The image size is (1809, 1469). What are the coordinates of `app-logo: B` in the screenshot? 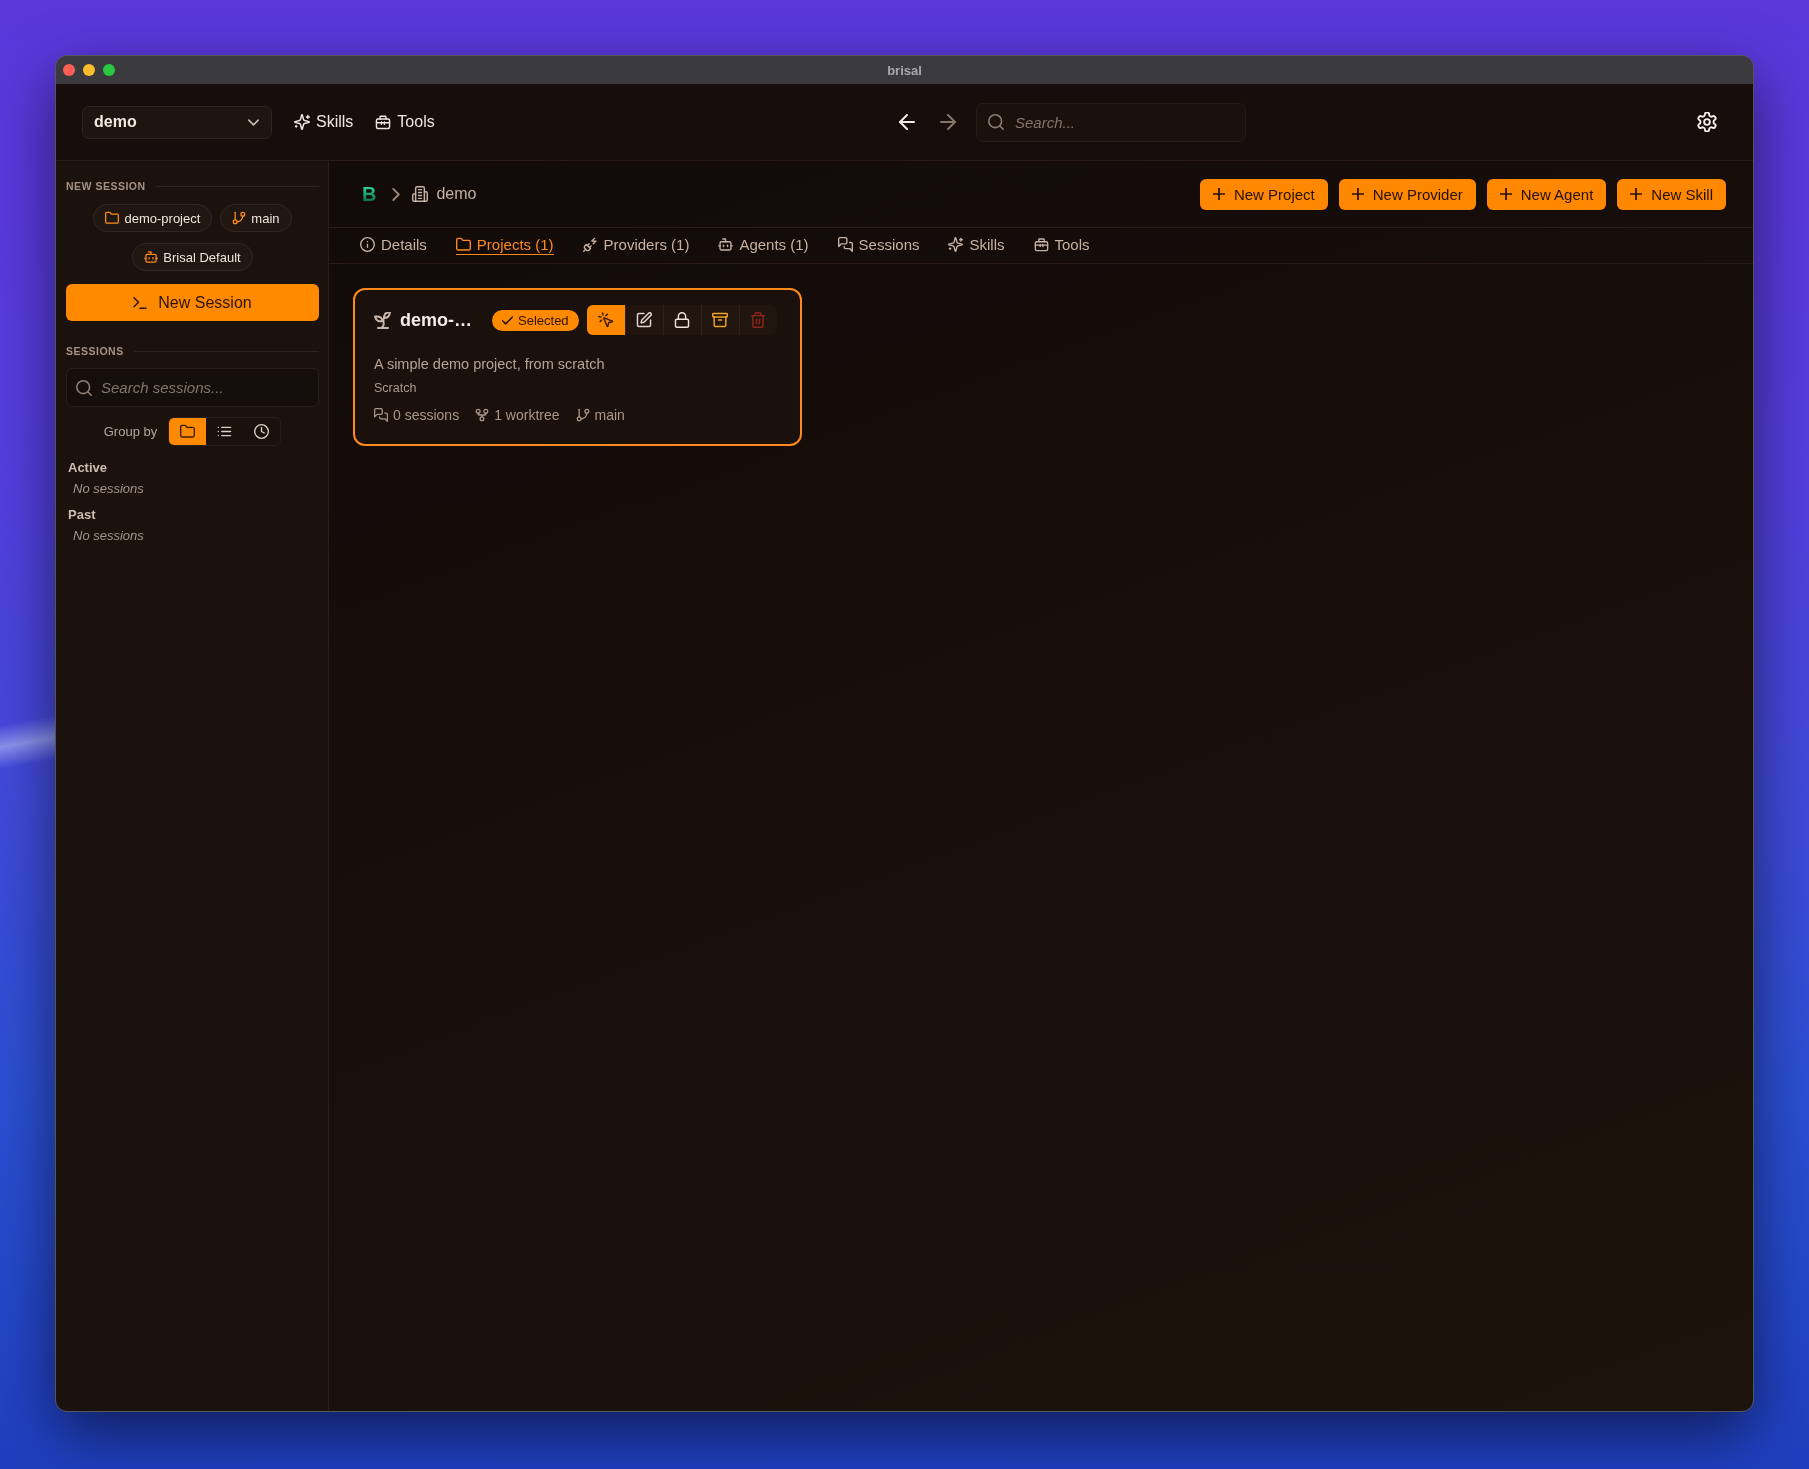 It's located at (369, 194).